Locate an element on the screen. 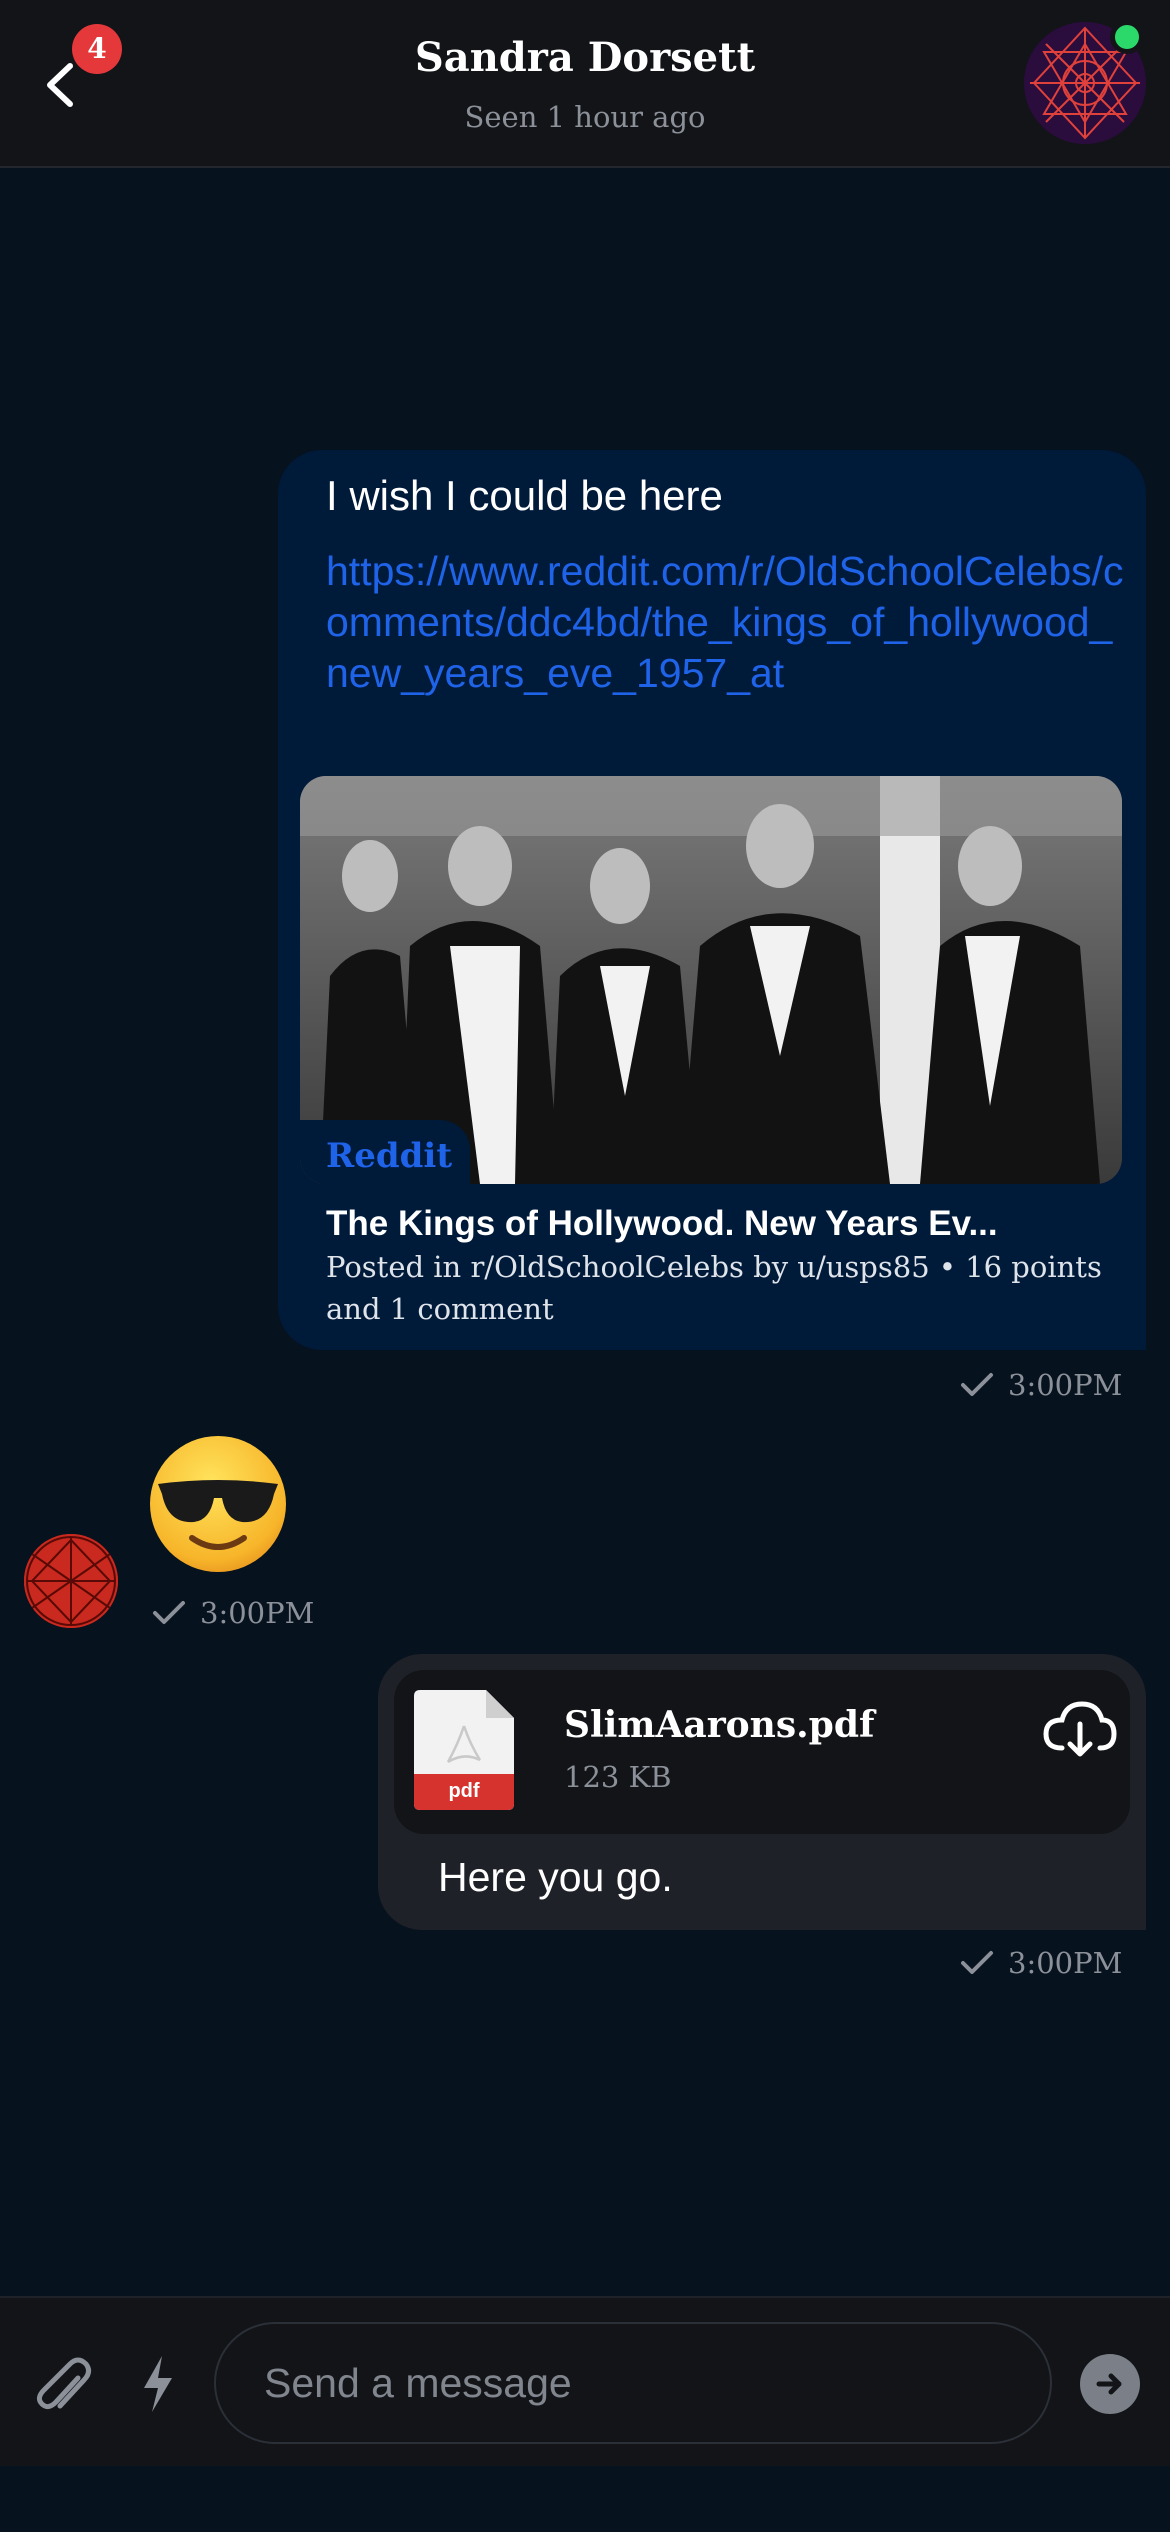 Image resolution: width=1170 pixels, height=2532 pixels. message-input is located at coordinates (633, 2383).